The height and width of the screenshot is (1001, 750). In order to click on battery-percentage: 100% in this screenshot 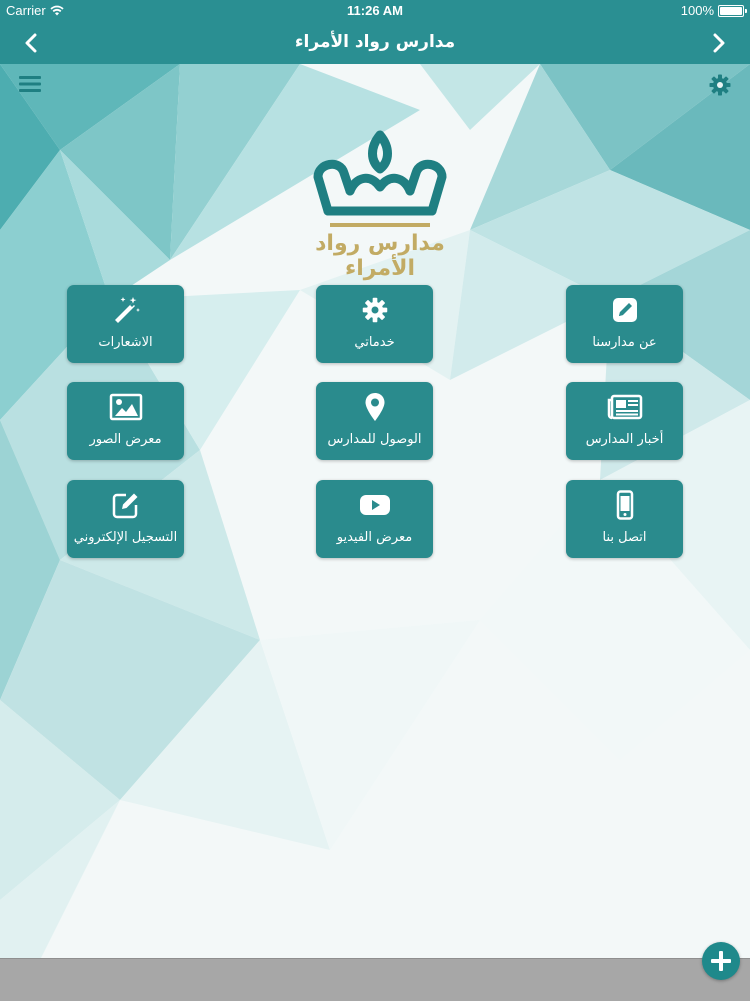, I will do `click(697, 10)`.